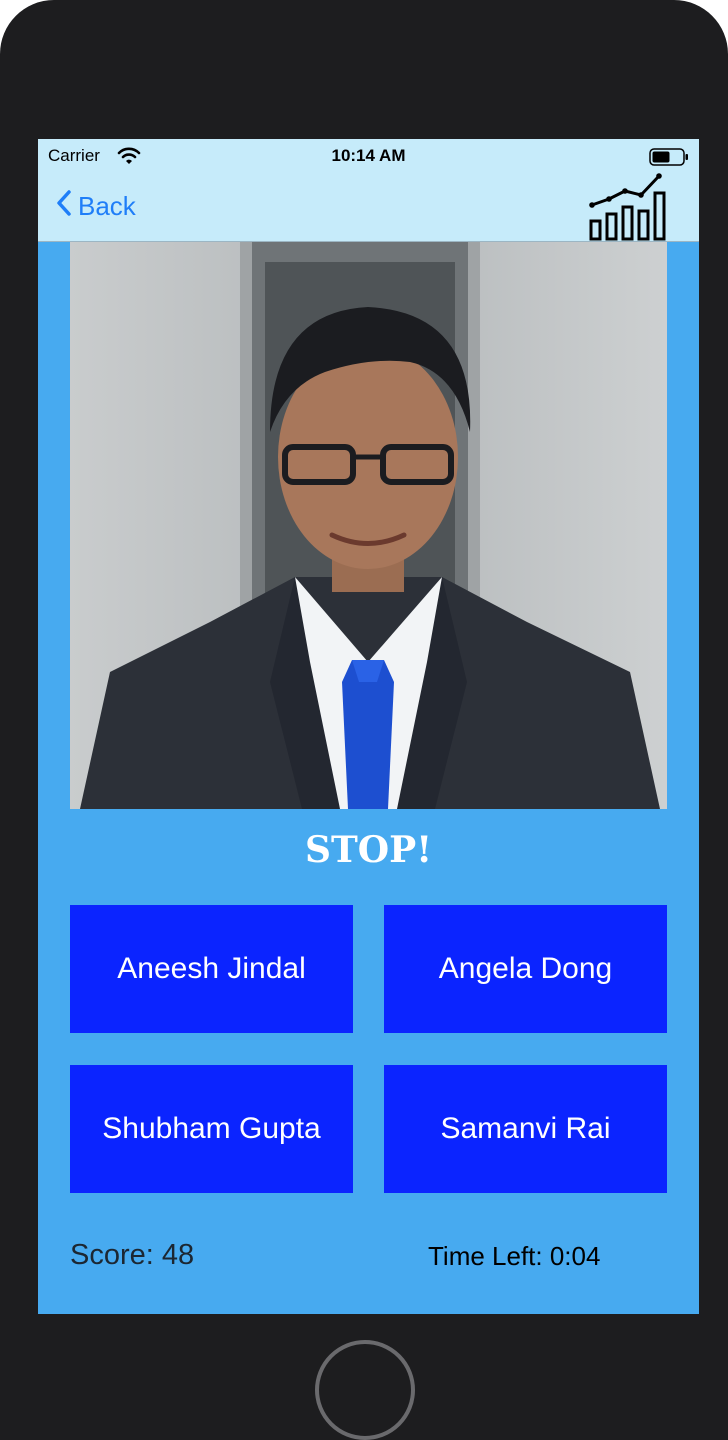 The image size is (728, 1440). Describe the element at coordinates (368, 850) in the screenshot. I see `result-headline: STOP!` at that location.